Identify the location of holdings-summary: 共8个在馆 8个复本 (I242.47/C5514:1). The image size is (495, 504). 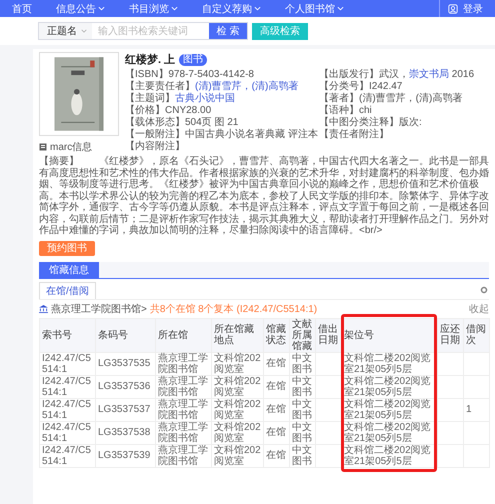
(234, 309).